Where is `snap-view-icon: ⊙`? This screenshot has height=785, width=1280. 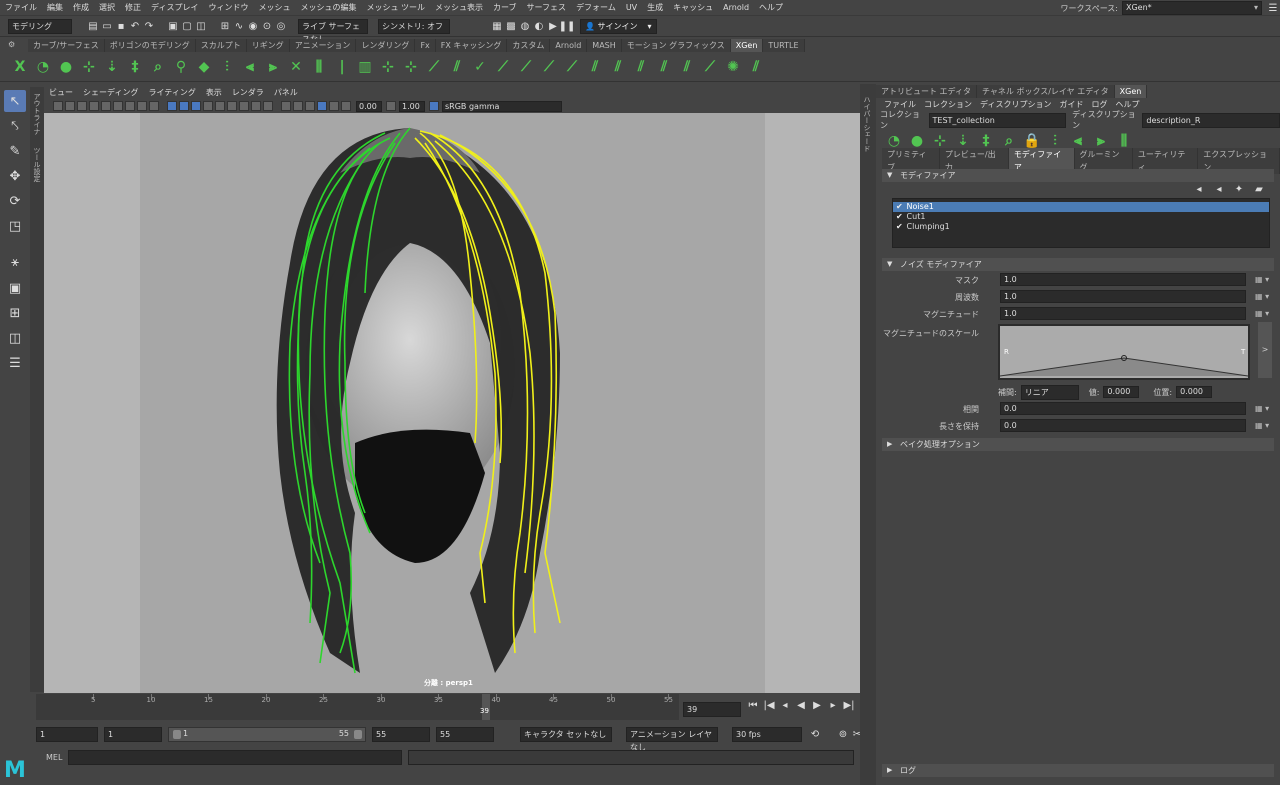
snap-view-icon: ⊙ is located at coordinates (267, 27).